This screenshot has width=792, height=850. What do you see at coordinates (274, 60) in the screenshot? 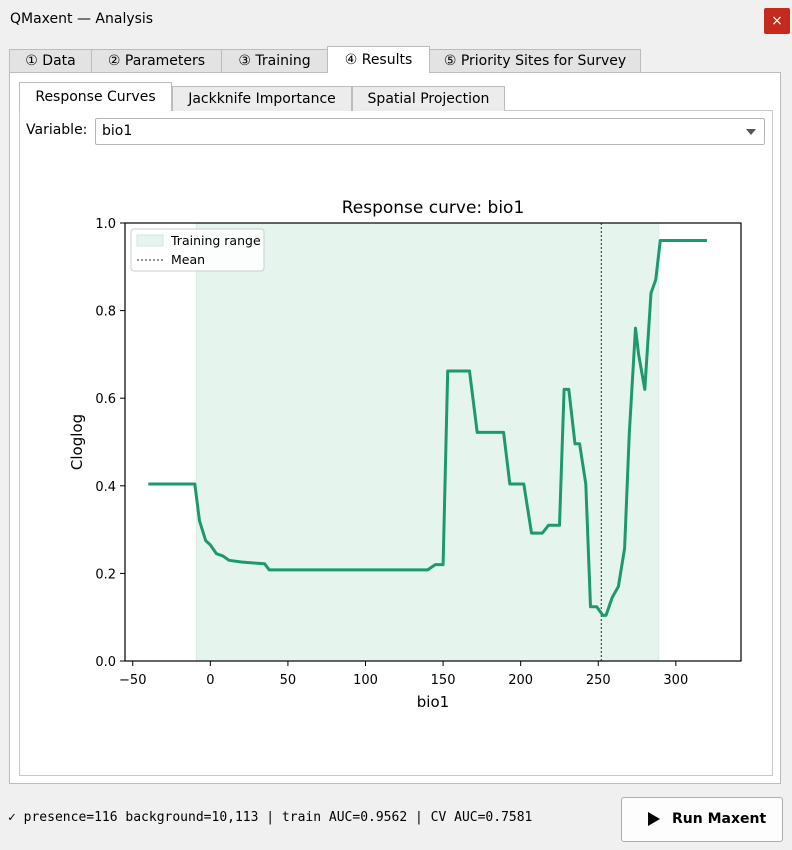
I see `tab-training: ③ Training` at bounding box center [274, 60].